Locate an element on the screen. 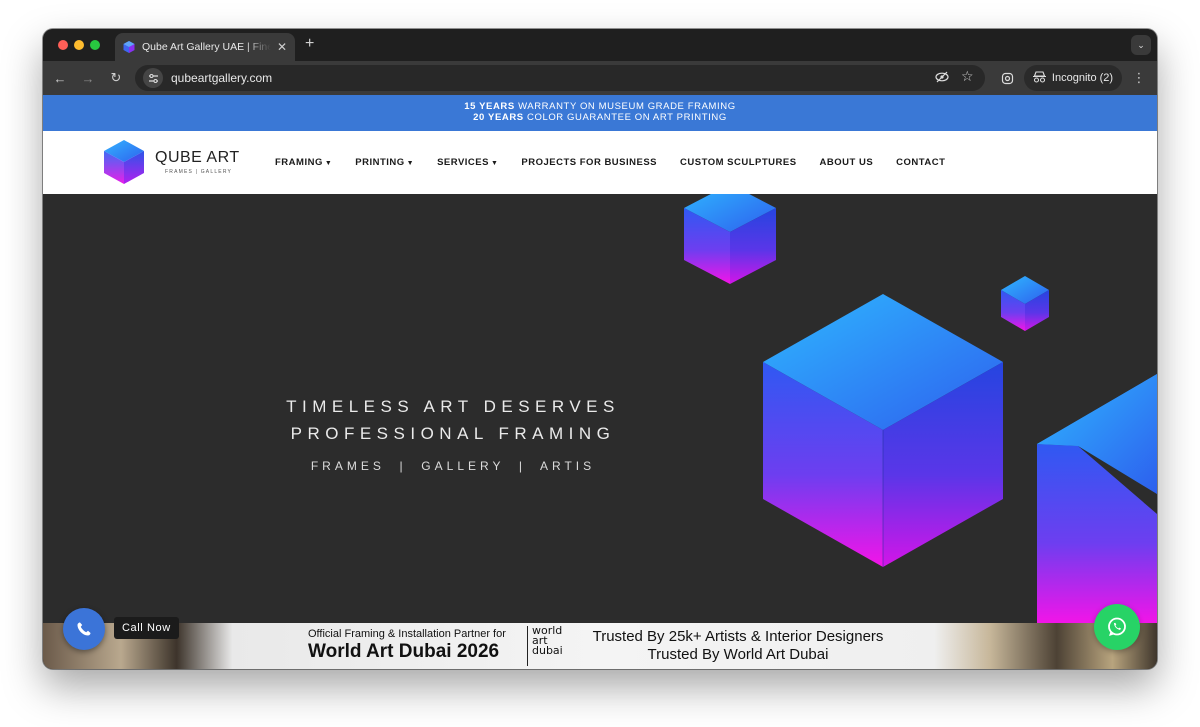 The height and width of the screenshot is (727, 1200). top-cube is located at coordinates (730, 239).